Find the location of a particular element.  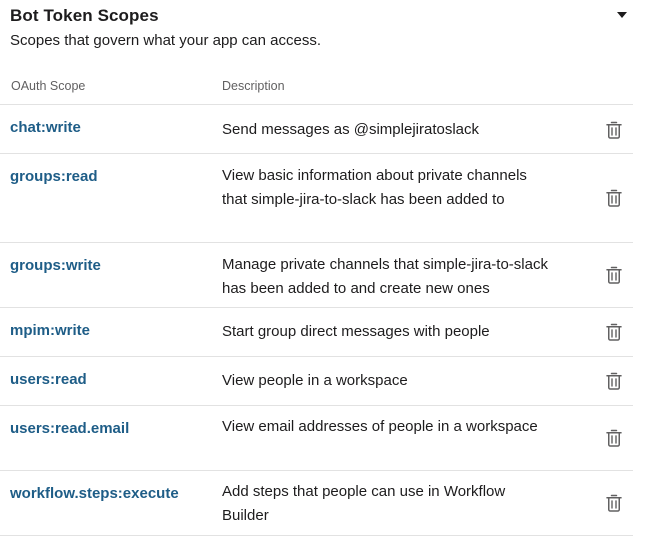

column-header-oauth-scope: OAuth Scope is located at coordinates (48, 86).